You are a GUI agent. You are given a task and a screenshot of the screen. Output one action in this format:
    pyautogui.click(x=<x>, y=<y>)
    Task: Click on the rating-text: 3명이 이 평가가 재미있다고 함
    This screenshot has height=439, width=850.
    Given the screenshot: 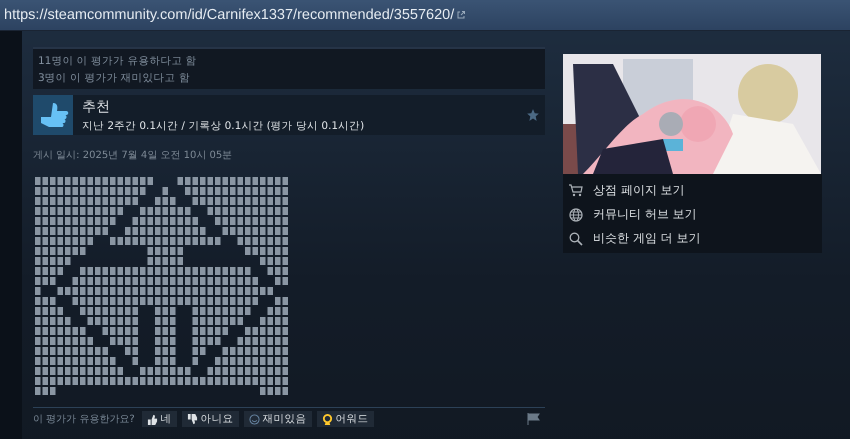 What is the action you would take?
    pyautogui.click(x=115, y=78)
    